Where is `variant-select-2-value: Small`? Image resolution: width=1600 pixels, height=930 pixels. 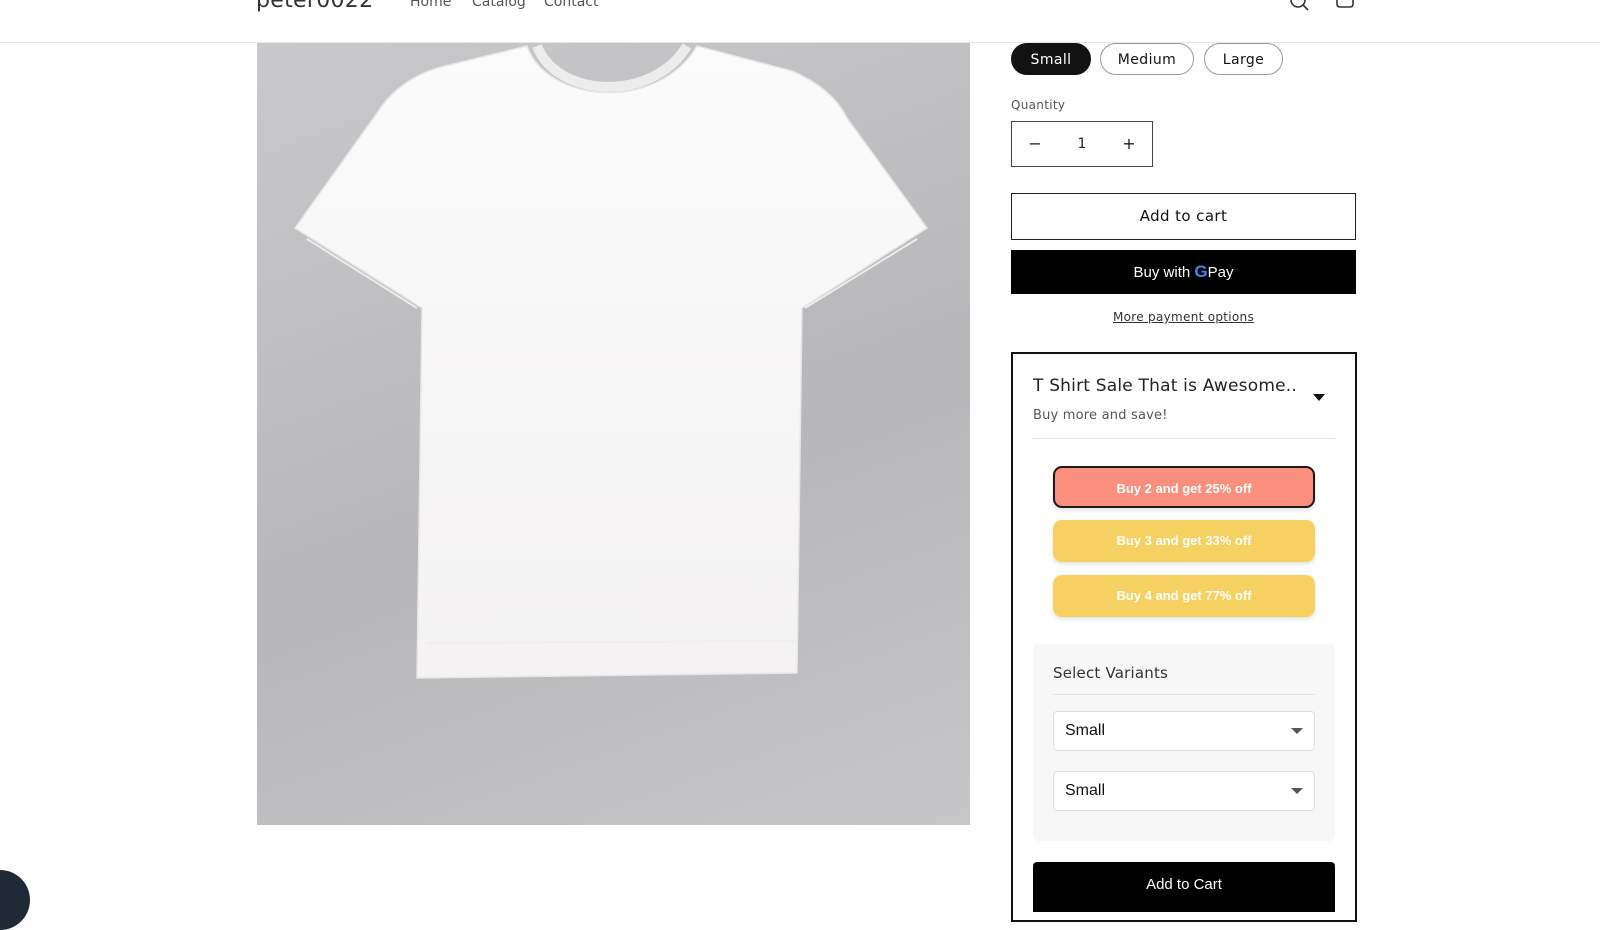
variant-select-2-value: Small is located at coordinates (1085, 790).